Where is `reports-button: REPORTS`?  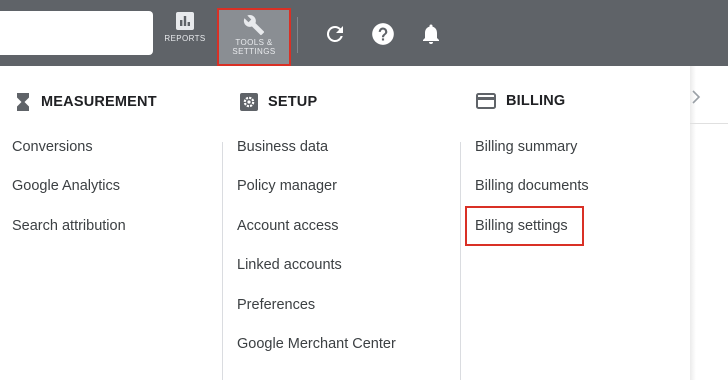 reports-button: REPORTS is located at coordinates (185, 34).